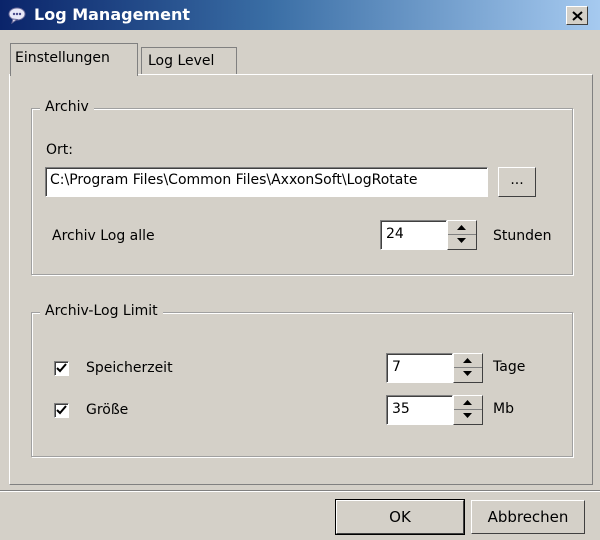  What do you see at coordinates (400, 517) in the screenshot?
I see `ok-button: OK` at bounding box center [400, 517].